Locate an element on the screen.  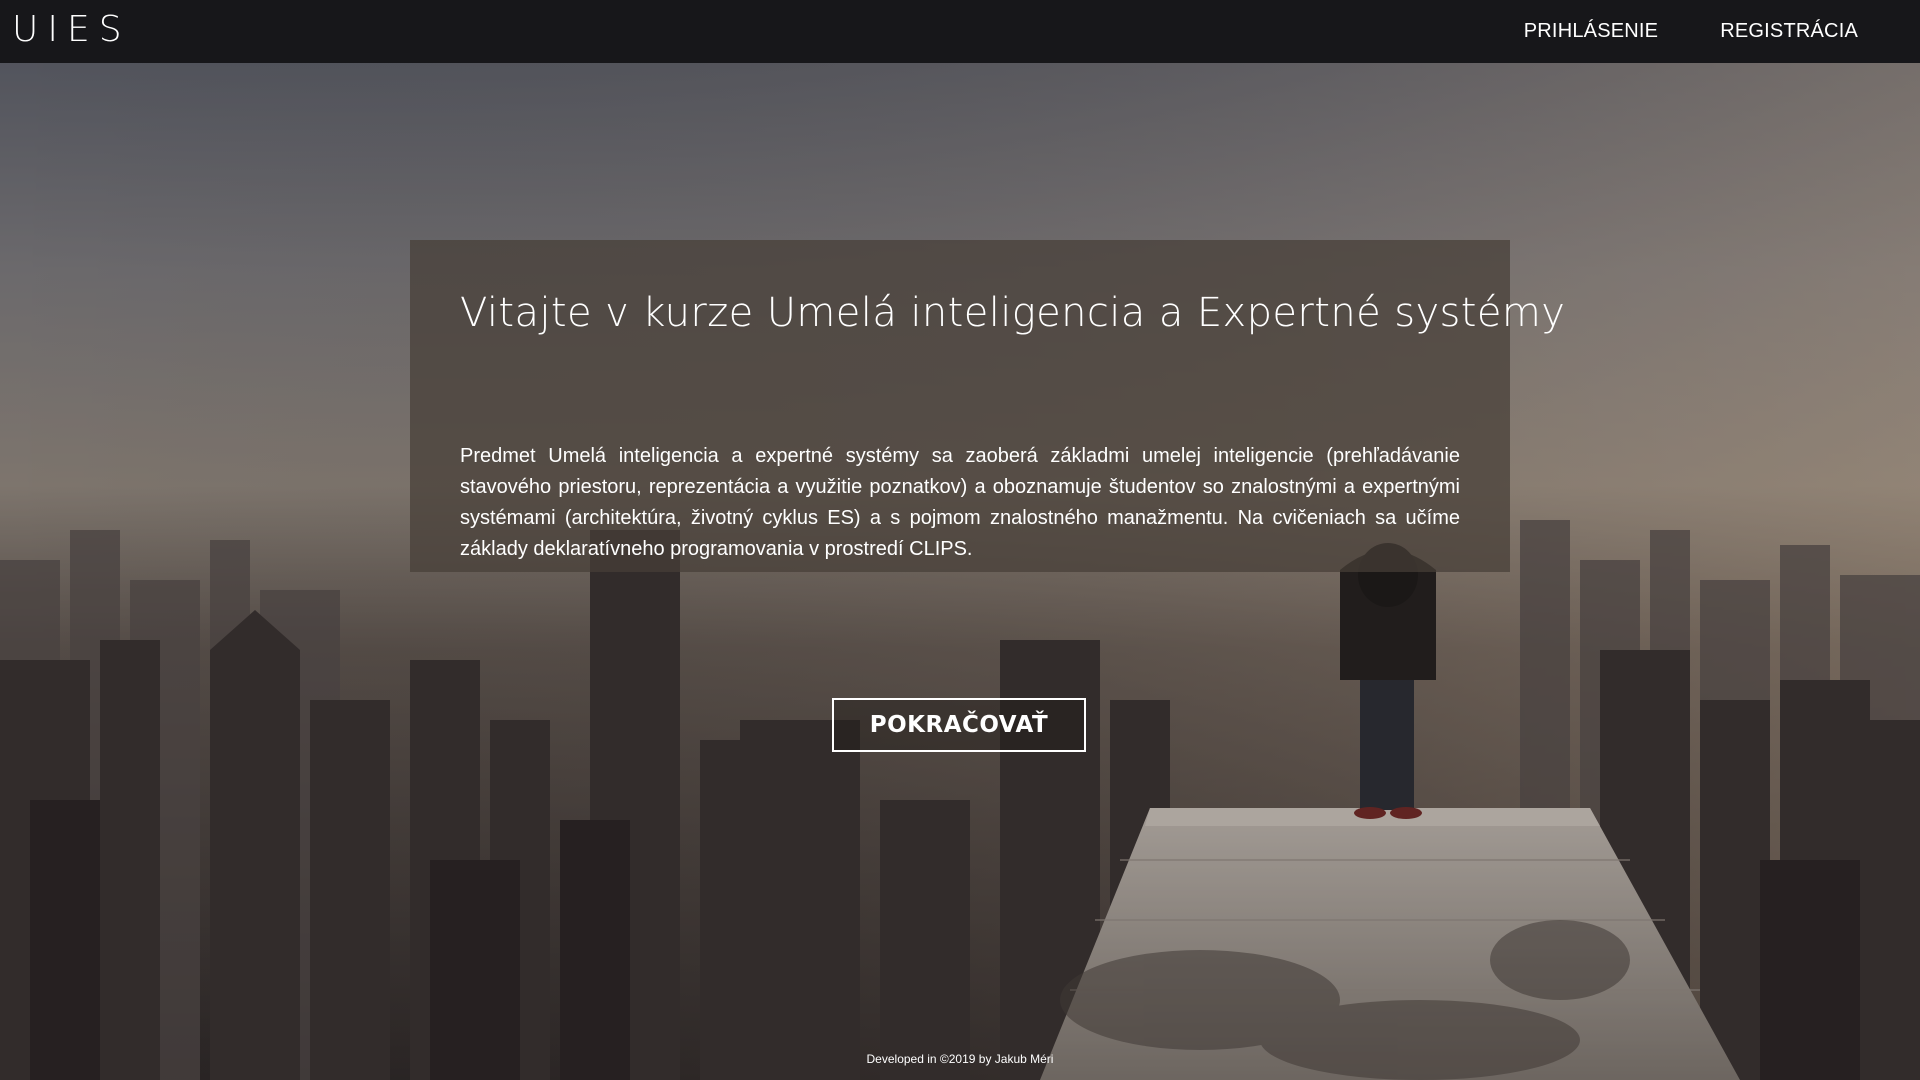
register-link: REGISTRÁCIA is located at coordinates (1789, 31).